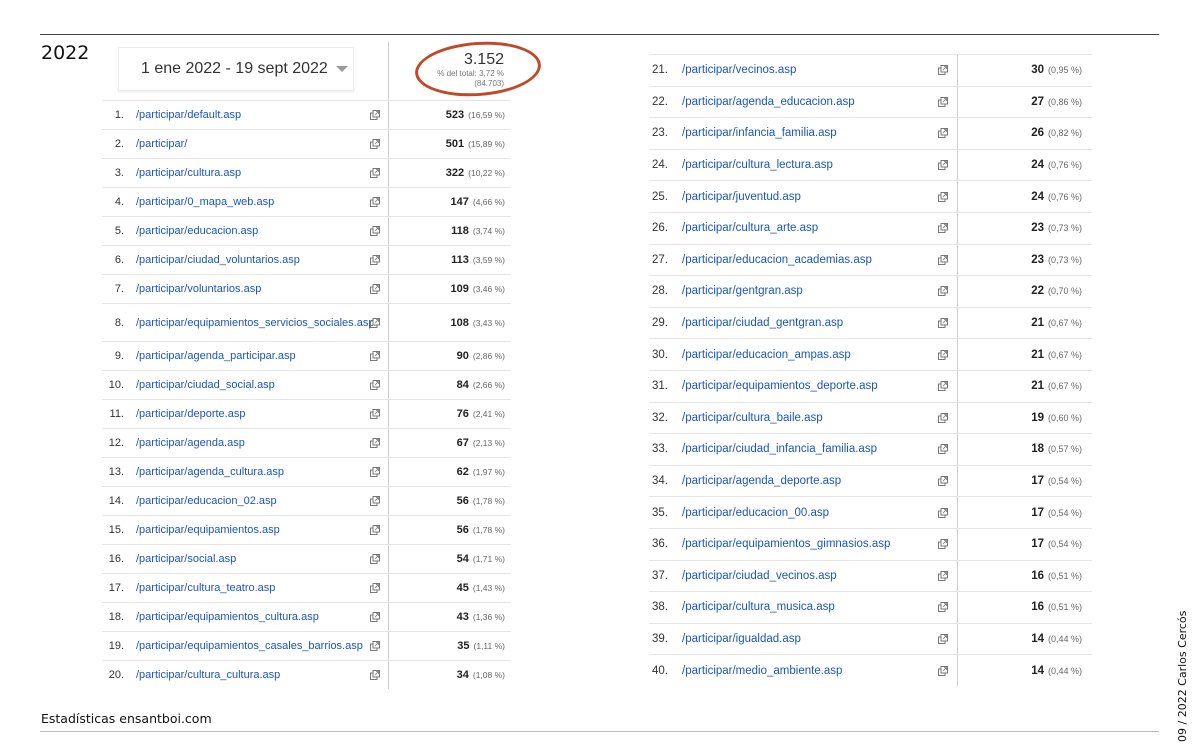  I want to click on page-path-link: /participar/social.asp, so click(252, 559).